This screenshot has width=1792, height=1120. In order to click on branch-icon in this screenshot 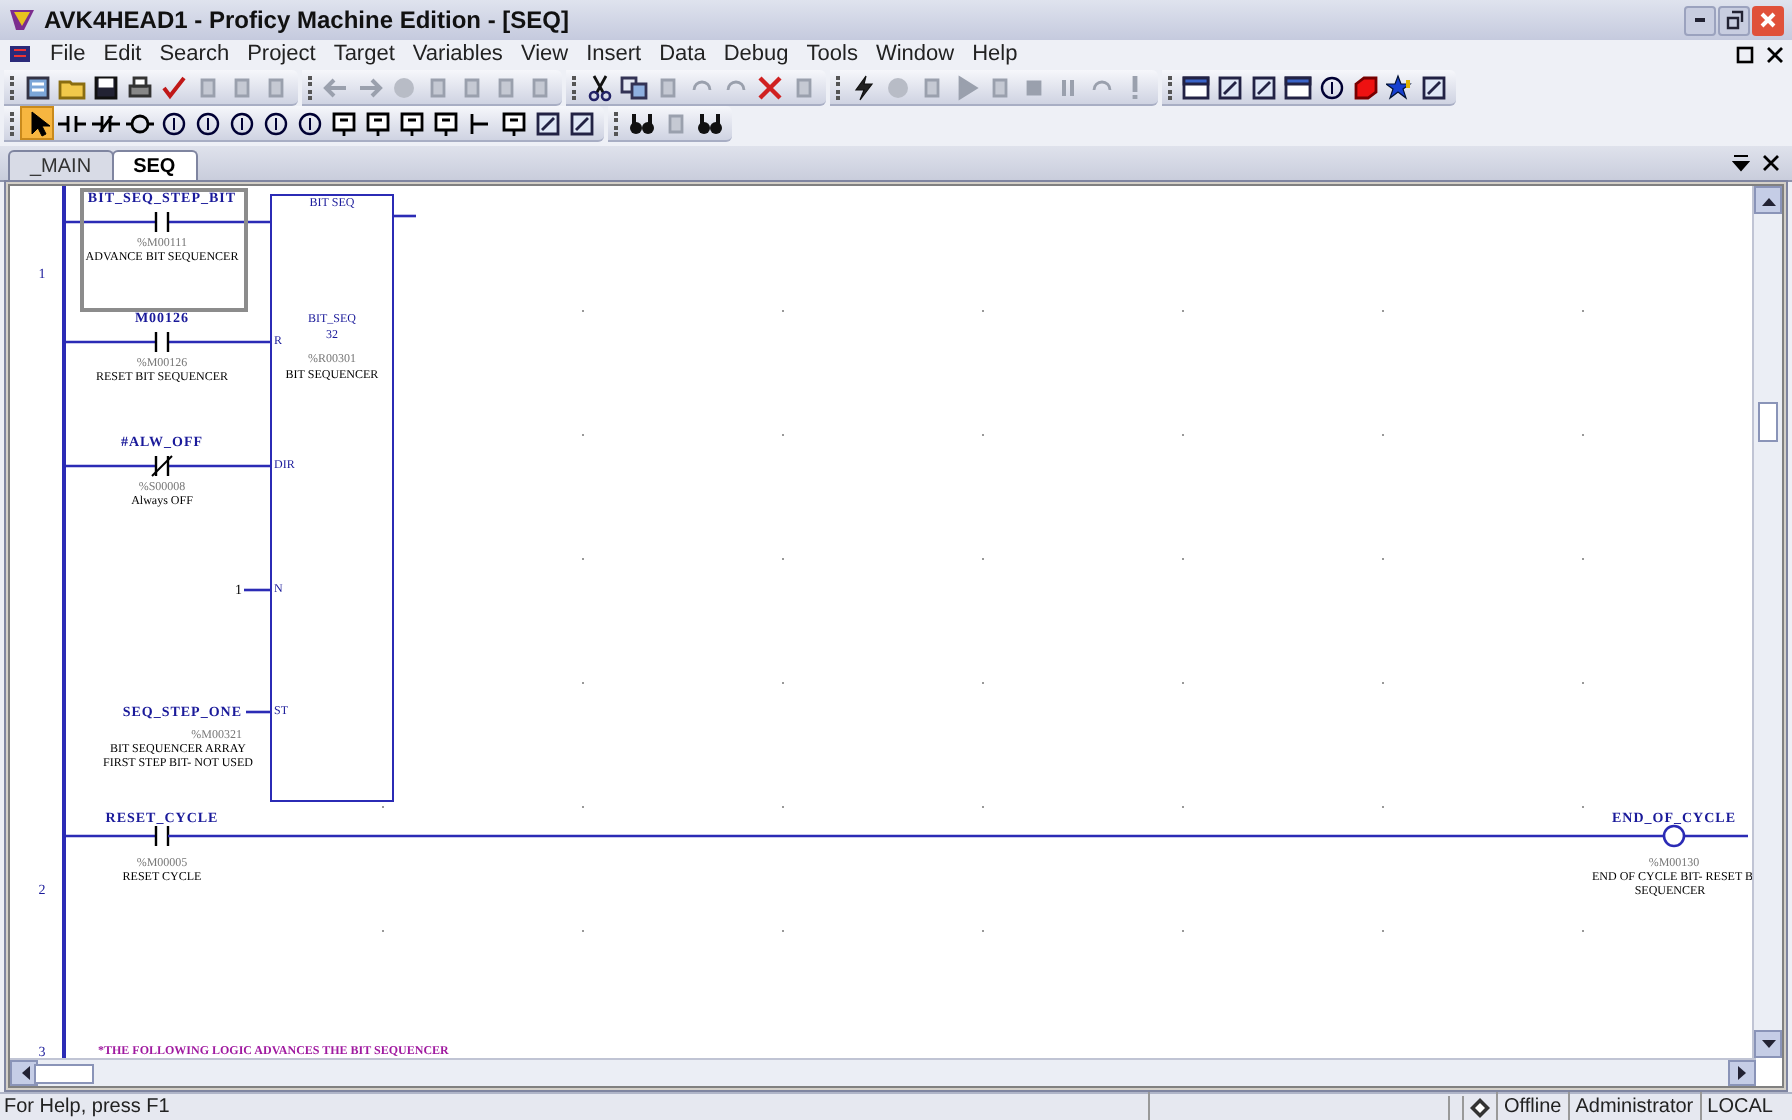, I will do `click(479, 123)`.